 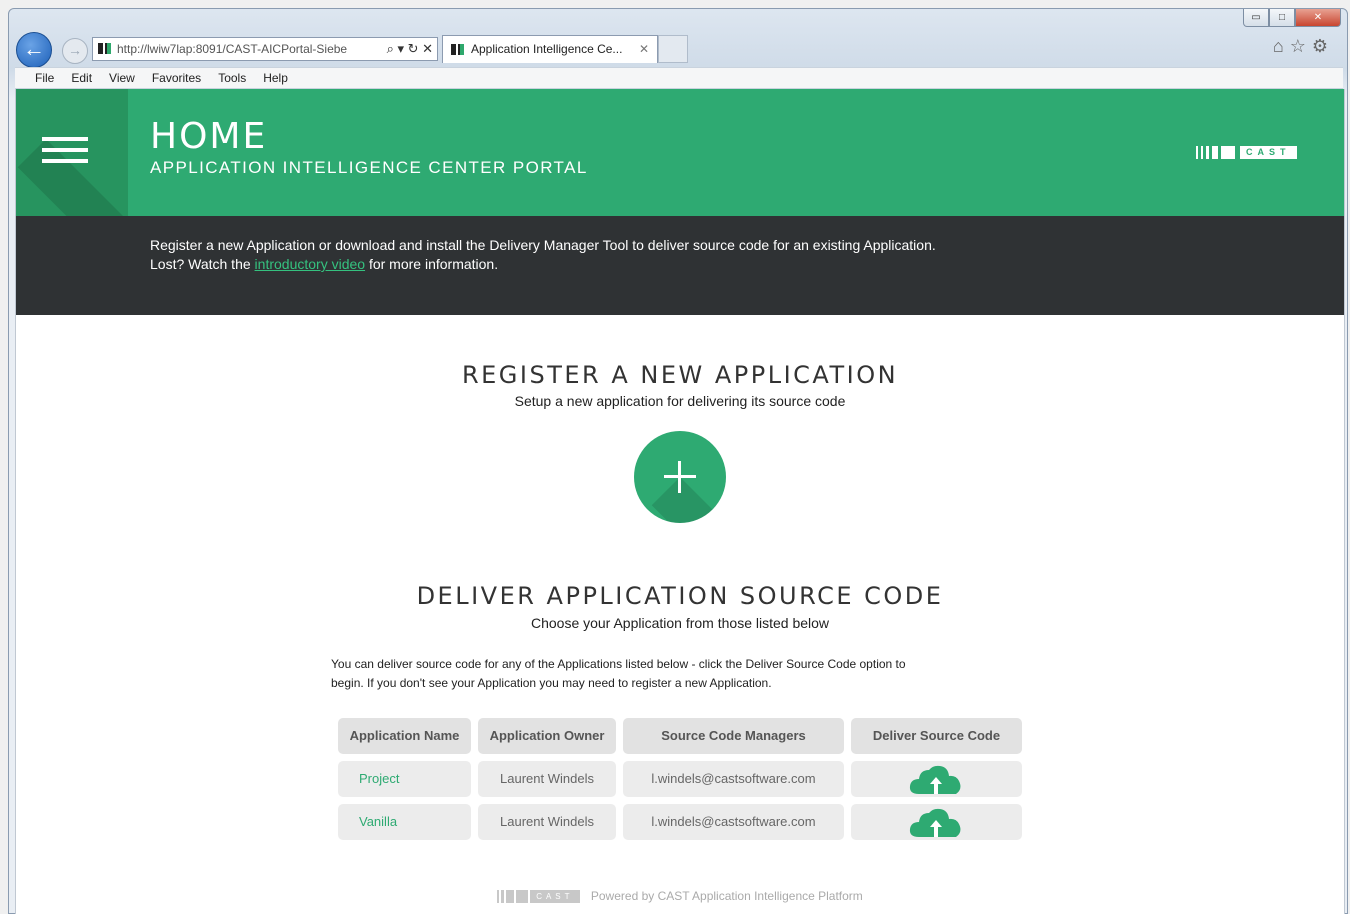 What do you see at coordinates (404, 736) in the screenshot?
I see `column-header-application-name: Application Name` at bounding box center [404, 736].